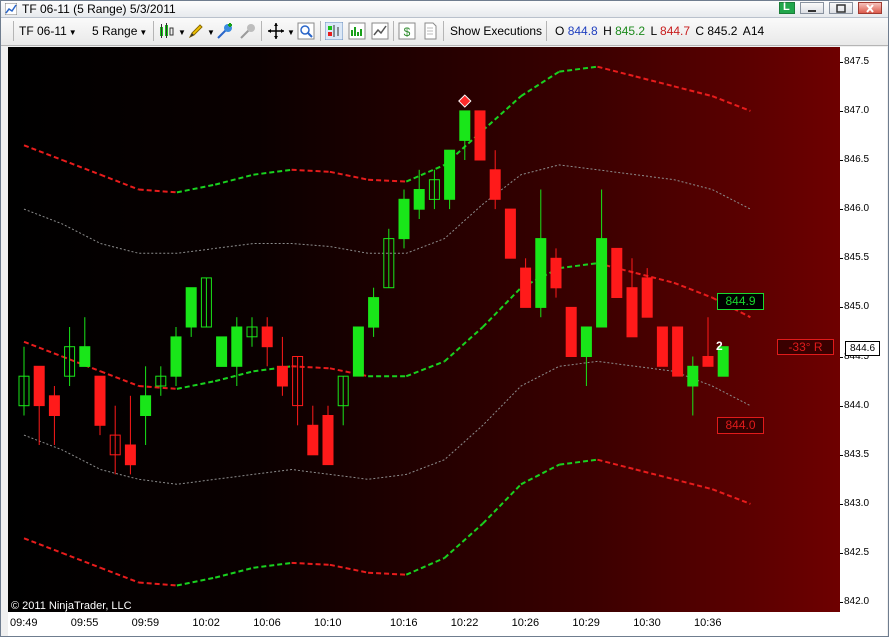 Image resolution: width=889 pixels, height=637 pixels. What do you see at coordinates (854, 61) in the screenshot?
I see `price-tick-label: 847.5` at bounding box center [854, 61].